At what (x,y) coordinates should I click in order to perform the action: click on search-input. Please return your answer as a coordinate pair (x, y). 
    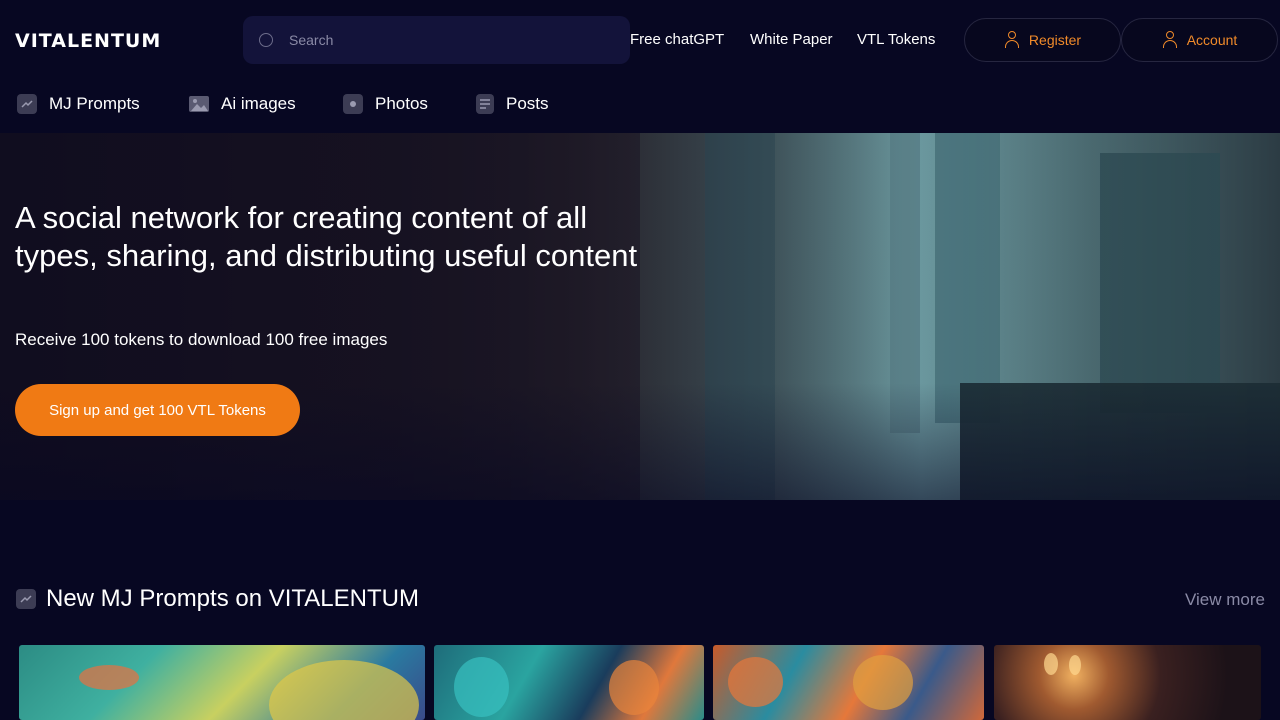
    Looking at the image, I should click on (449, 40).